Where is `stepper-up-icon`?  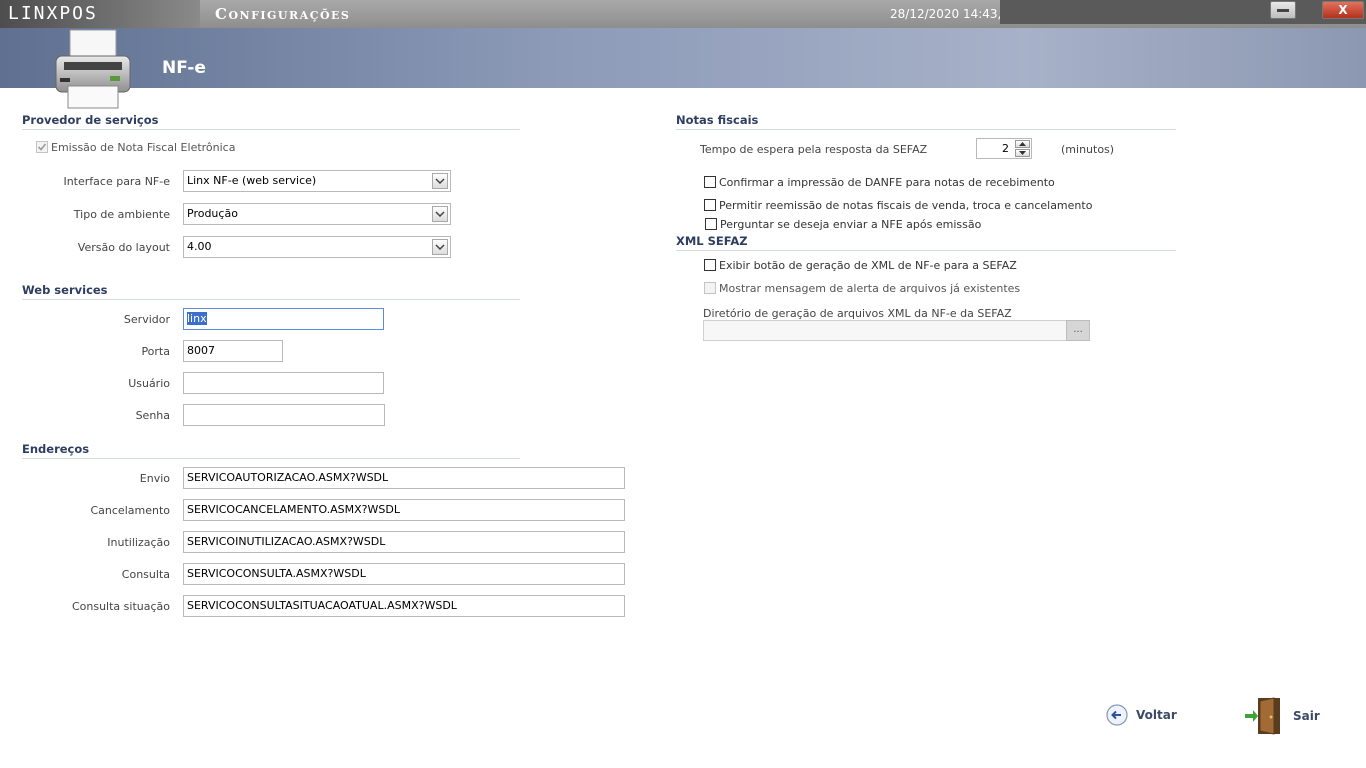 stepper-up-icon is located at coordinates (1022, 144).